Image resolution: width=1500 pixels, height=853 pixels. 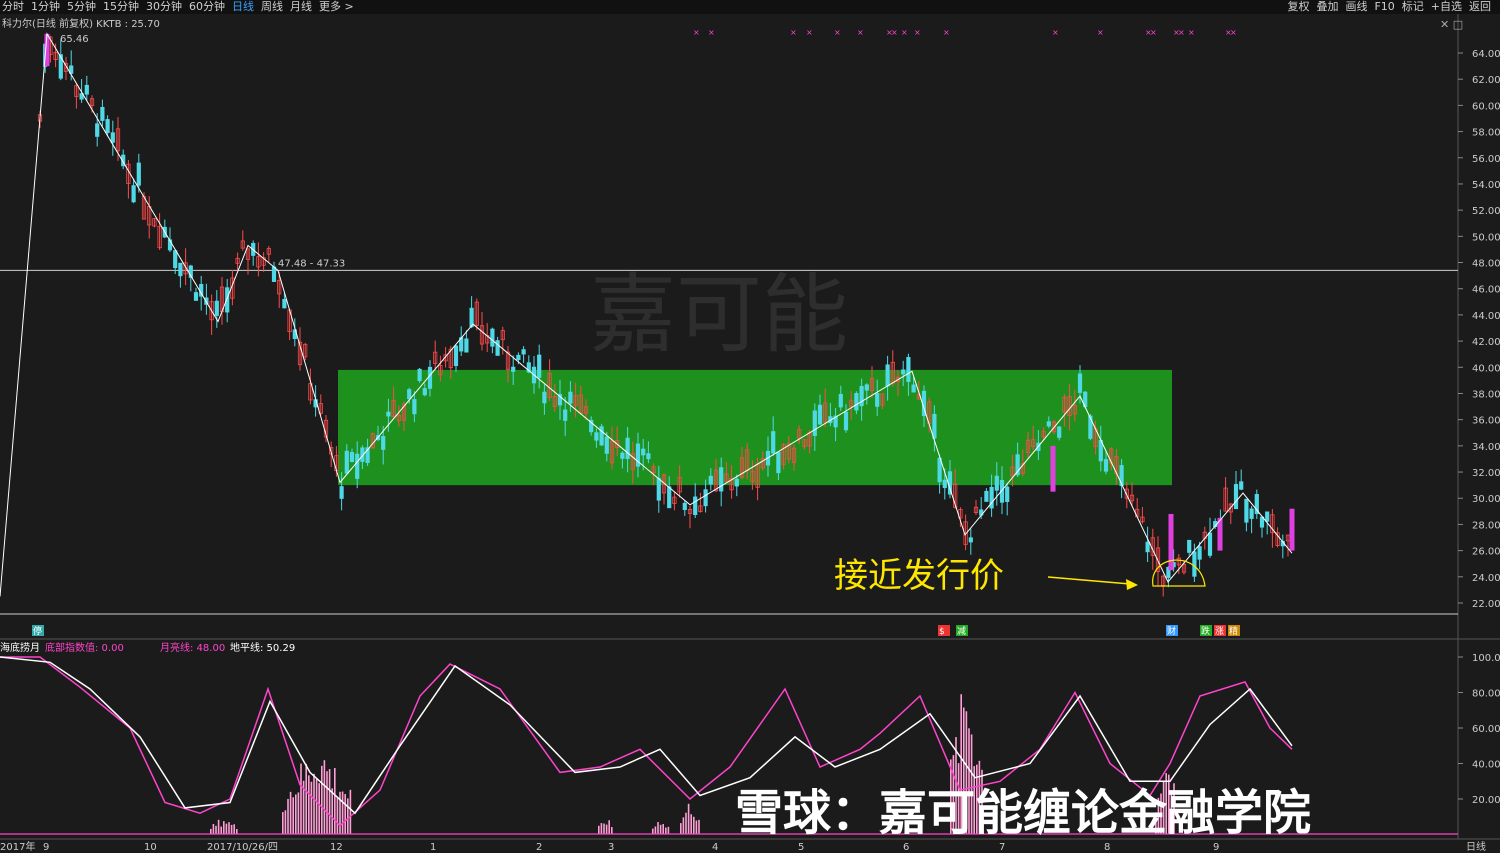 What do you see at coordinates (611, 847) in the screenshot?
I see `x-tick-label: 3` at bounding box center [611, 847].